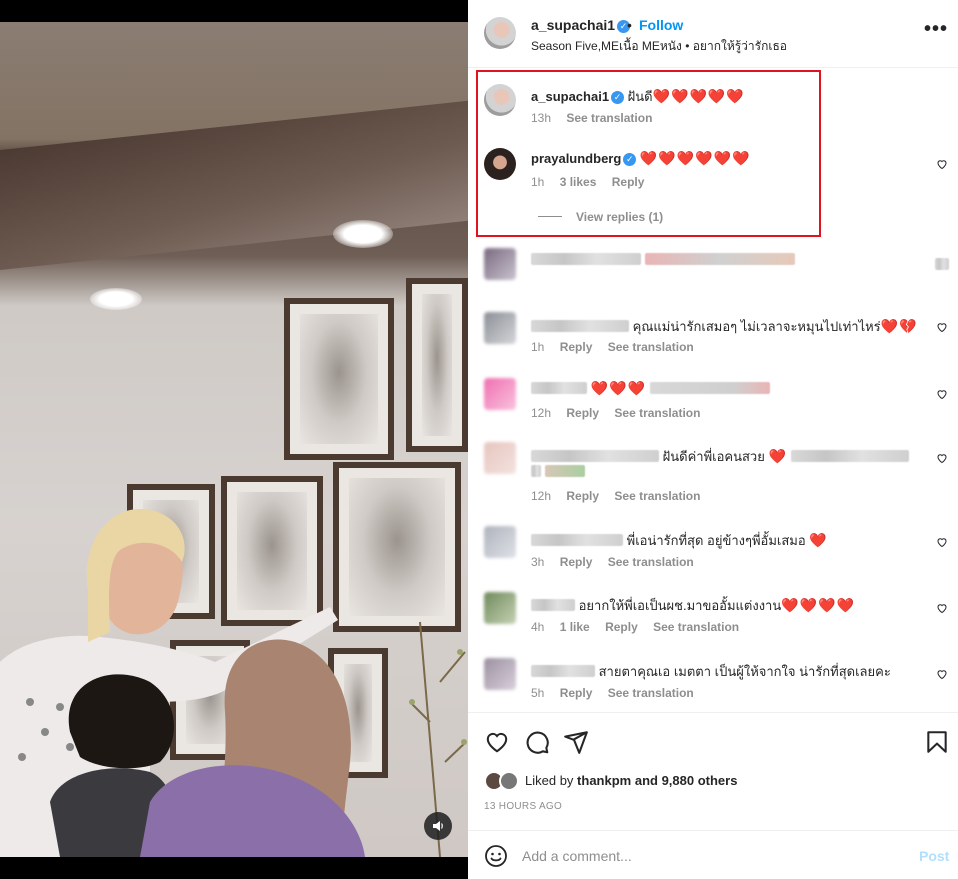 The height and width of the screenshot is (879, 958). What do you see at coordinates (899, 326) in the screenshot?
I see `heart-emojis: ❤️💔` at bounding box center [899, 326].